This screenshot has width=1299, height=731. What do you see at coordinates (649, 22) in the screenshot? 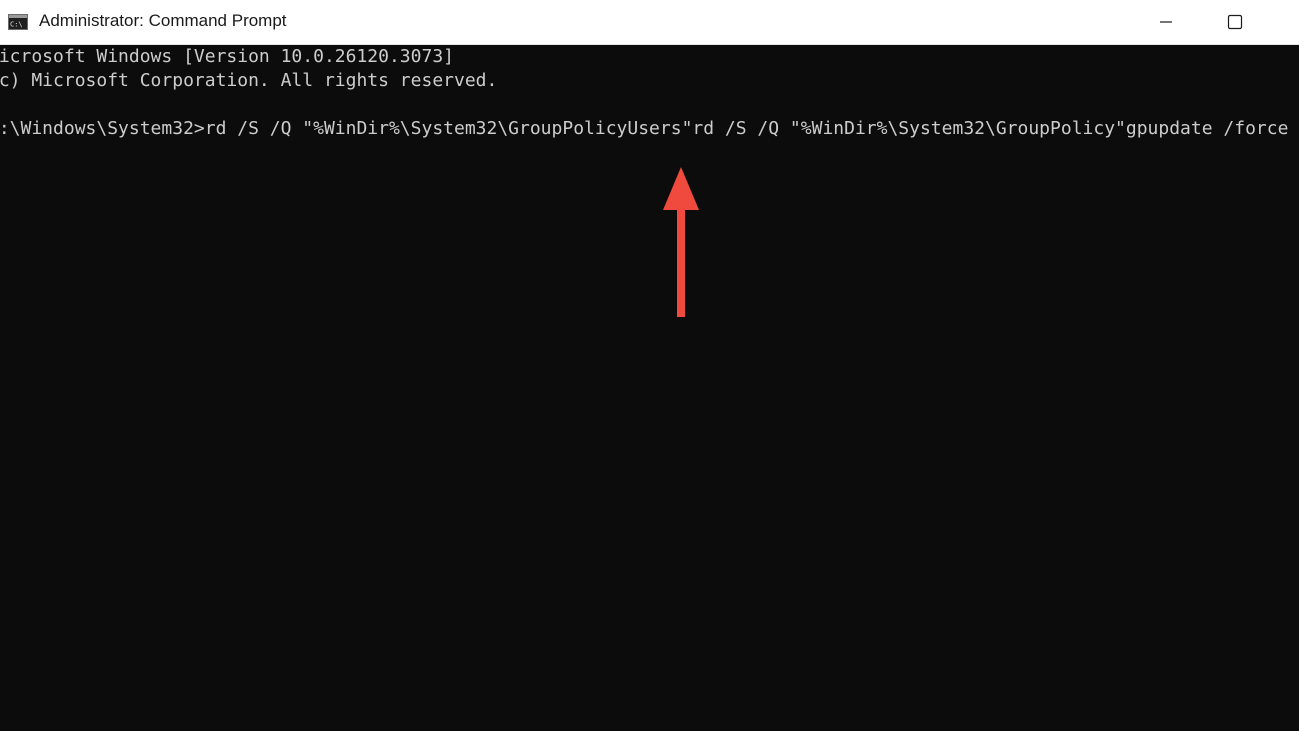
I see `title-bar: C:\ Administrator: Command Prompt` at bounding box center [649, 22].